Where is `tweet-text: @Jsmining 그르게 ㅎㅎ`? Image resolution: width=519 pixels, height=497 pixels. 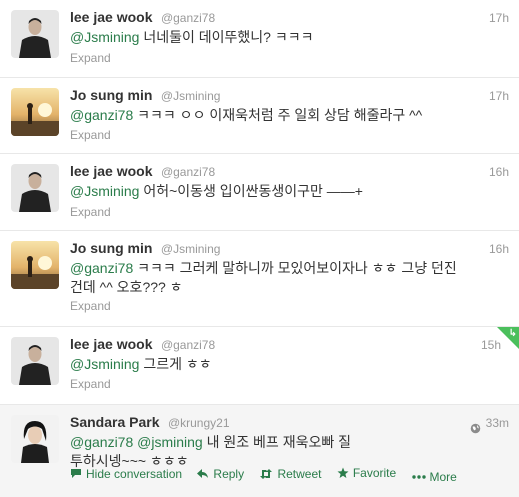 tweet-text: @Jsmining 그르게 ㅎㅎ is located at coordinates (285, 364).